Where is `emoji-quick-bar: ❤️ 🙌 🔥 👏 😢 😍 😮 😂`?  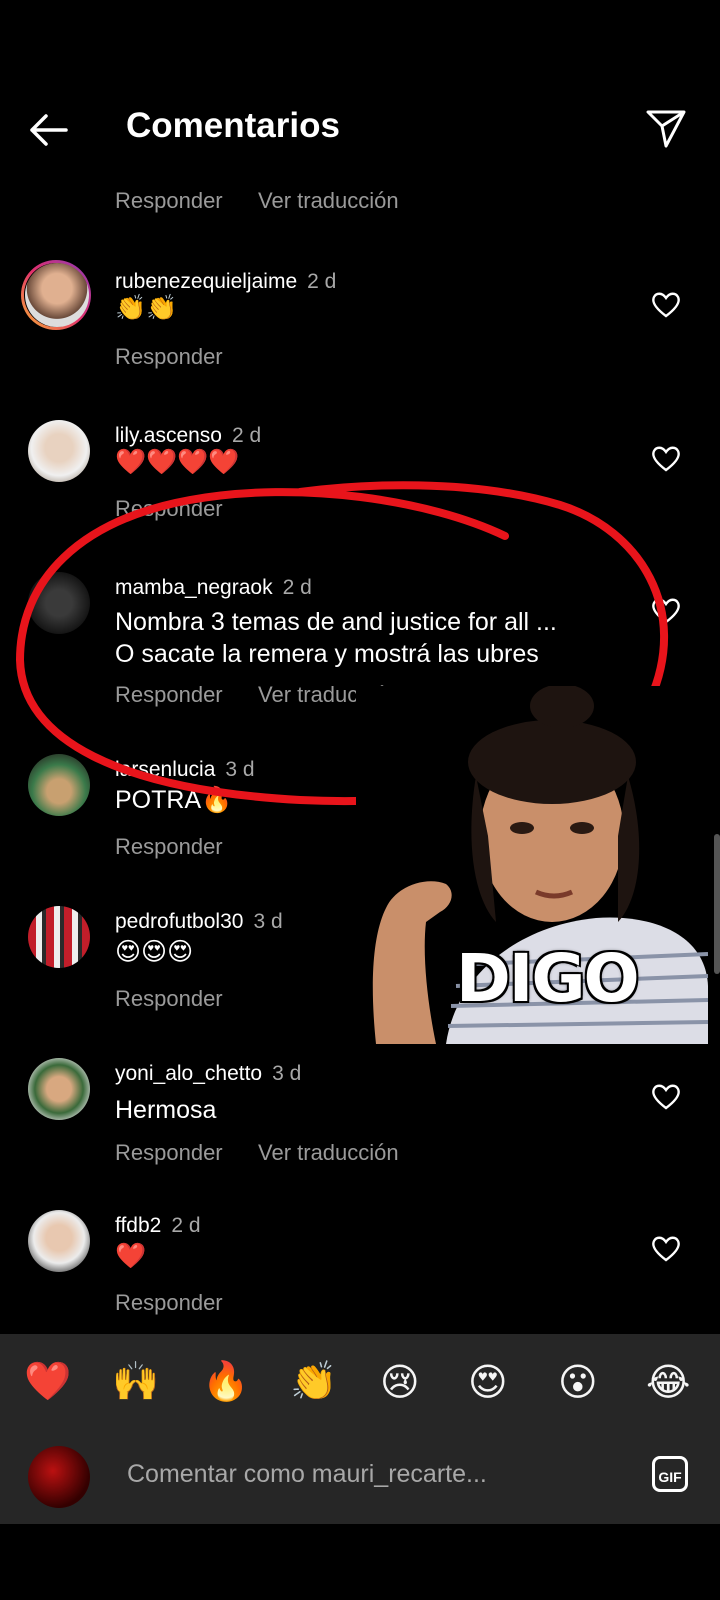
emoji-quick-bar: ❤️ 🙌 🔥 👏 😢 😍 😮 😂 is located at coordinates (360, 1384).